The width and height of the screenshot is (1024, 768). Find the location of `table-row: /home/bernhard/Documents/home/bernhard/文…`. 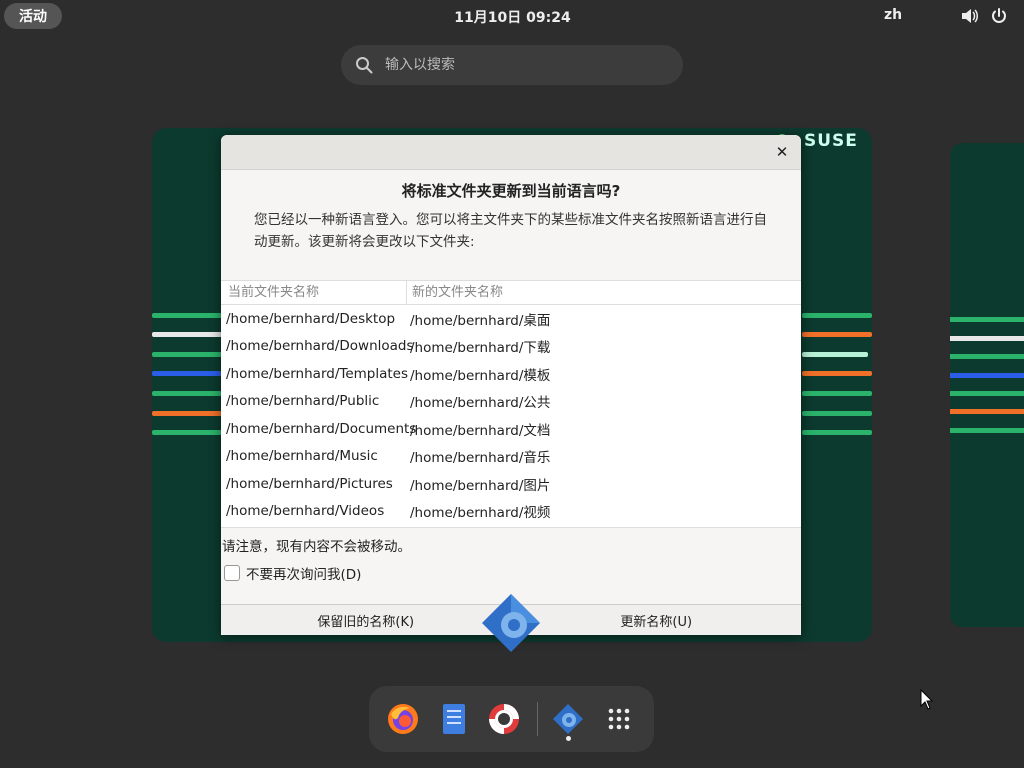

table-row: /home/bernhard/Documents/home/bernhard/文… is located at coordinates (511, 429).